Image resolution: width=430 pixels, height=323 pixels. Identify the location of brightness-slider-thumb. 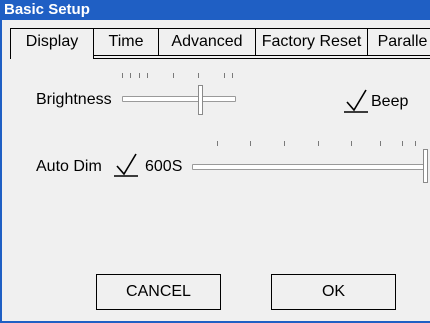
(201, 100).